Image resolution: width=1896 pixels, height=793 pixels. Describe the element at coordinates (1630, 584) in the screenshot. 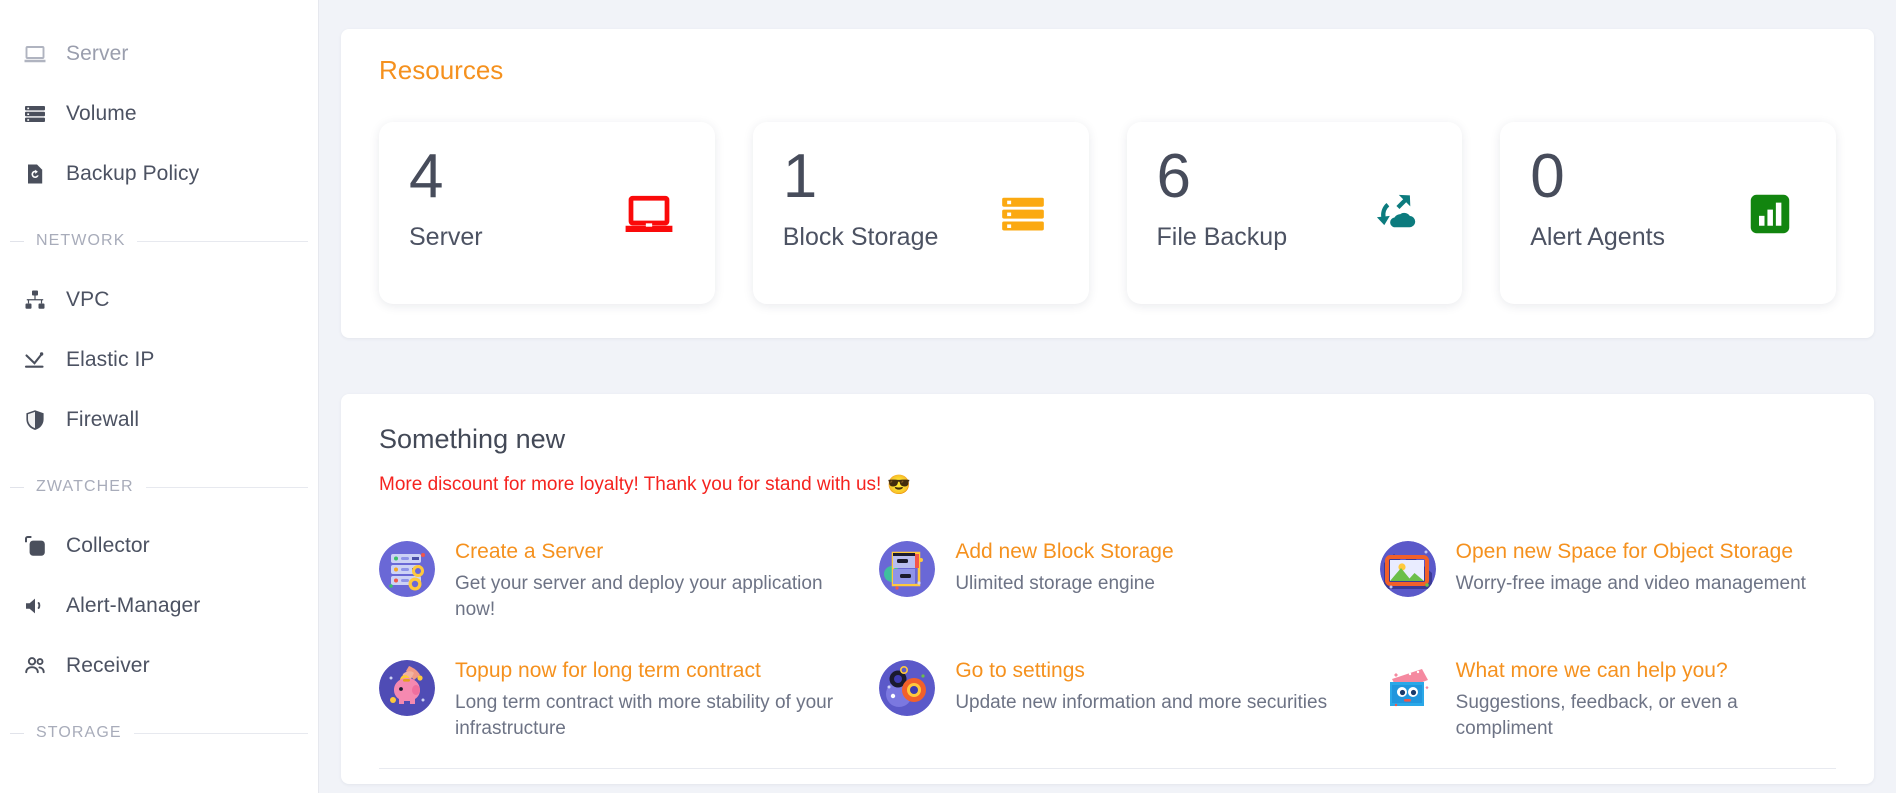

I see `promo-desc: Worry-free image and video management` at that location.